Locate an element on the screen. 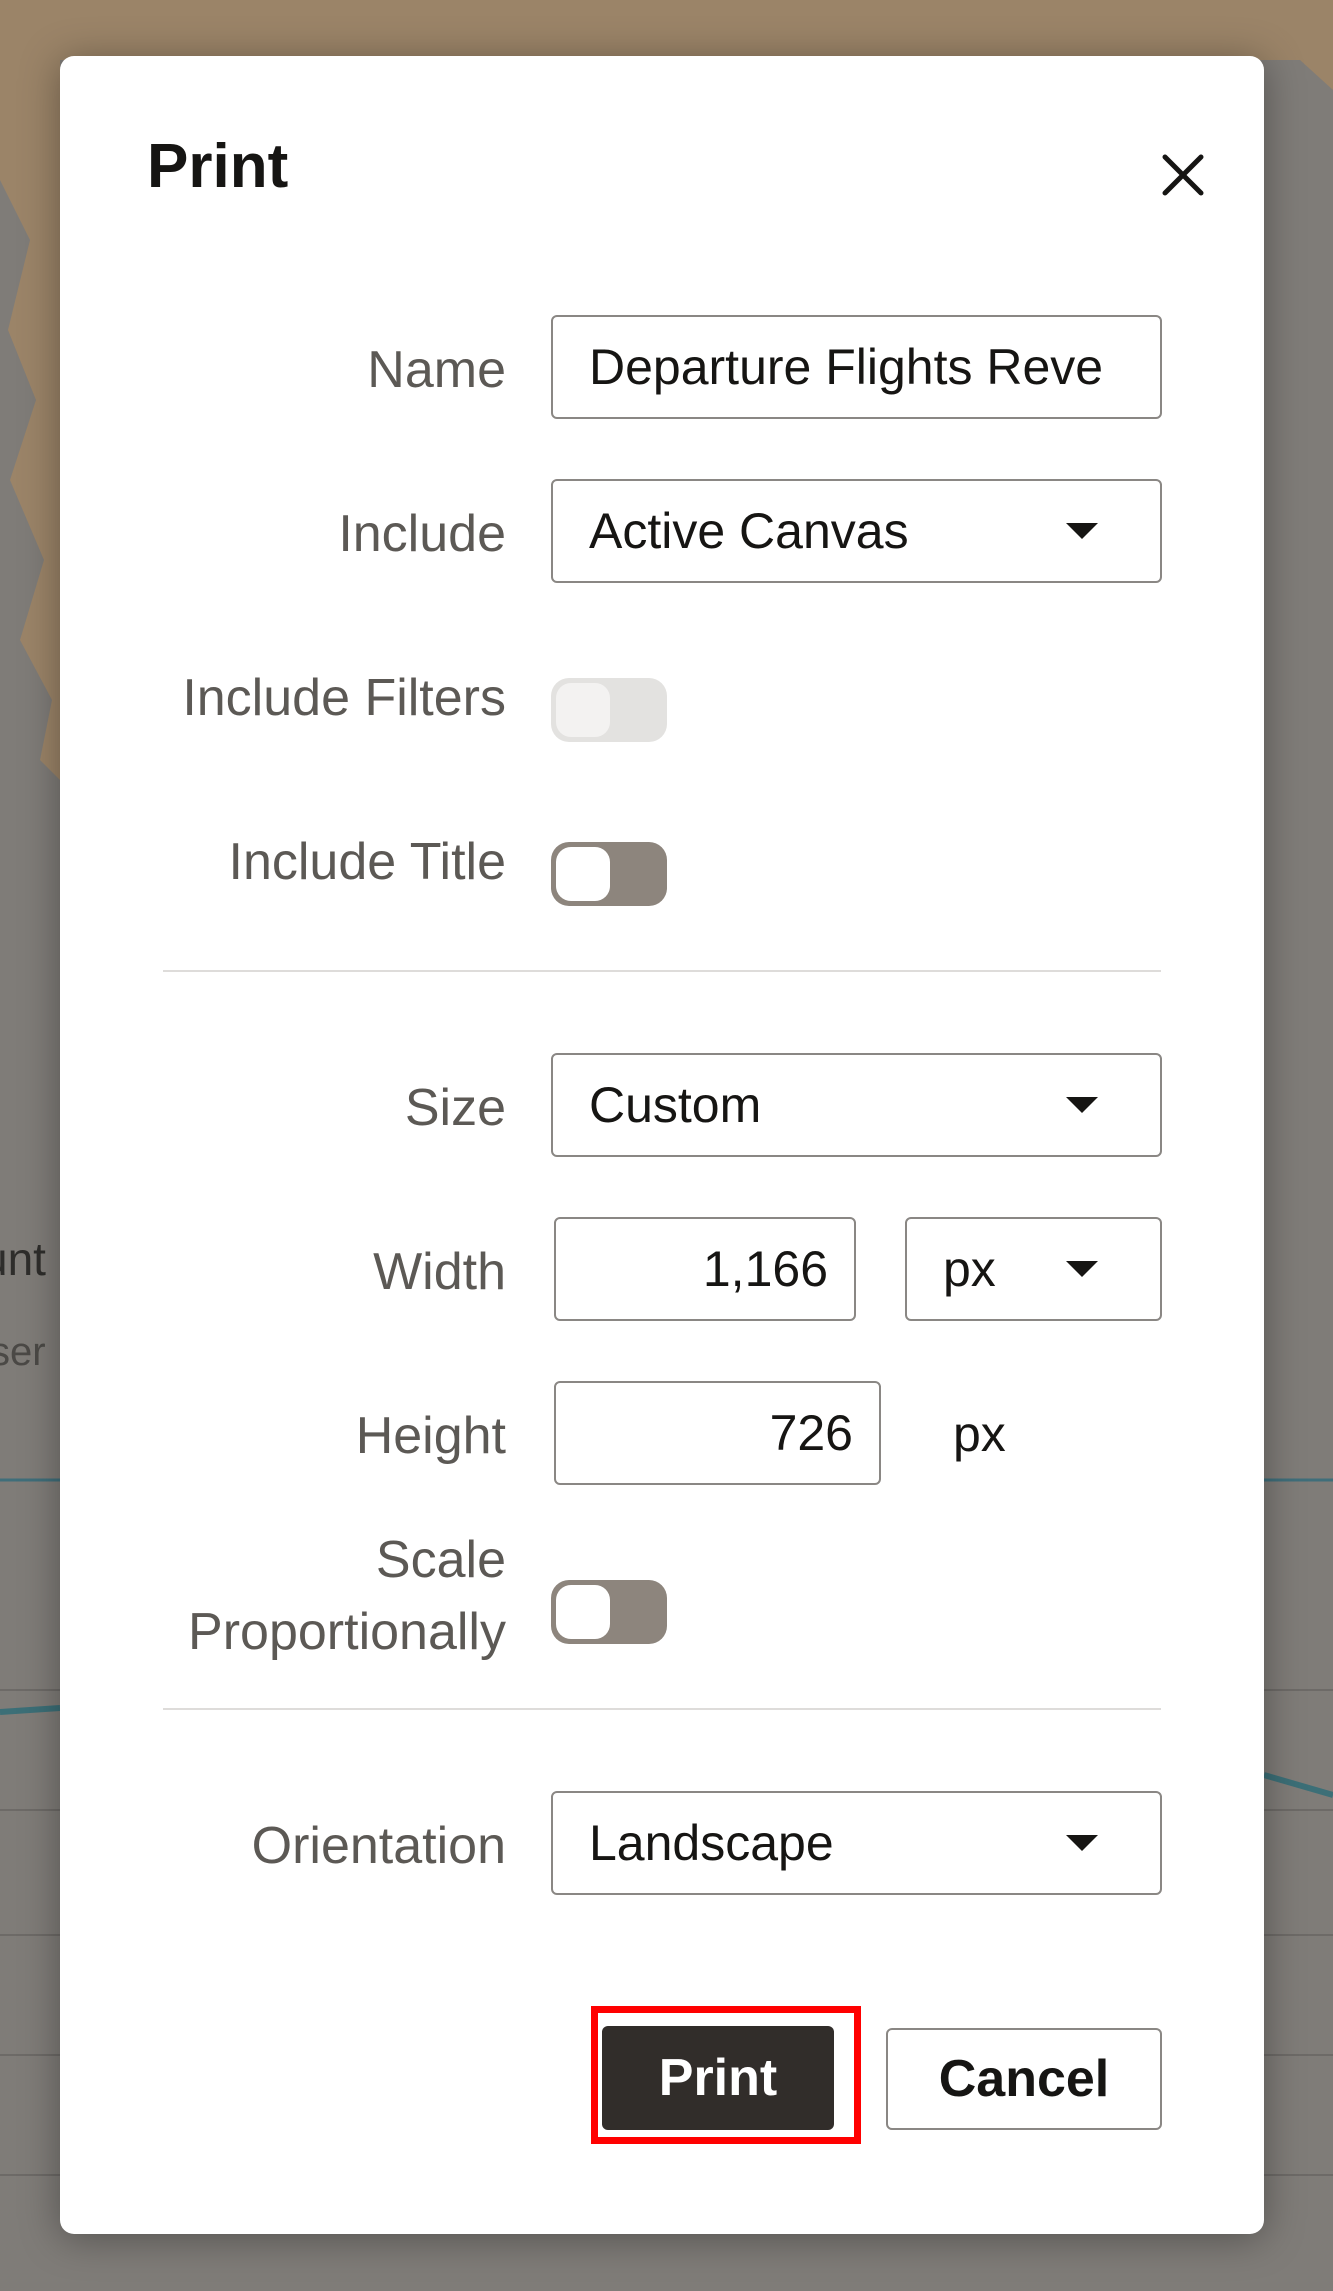 The width and height of the screenshot is (1333, 2291). include-select: Active Canvas is located at coordinates (856, 531).